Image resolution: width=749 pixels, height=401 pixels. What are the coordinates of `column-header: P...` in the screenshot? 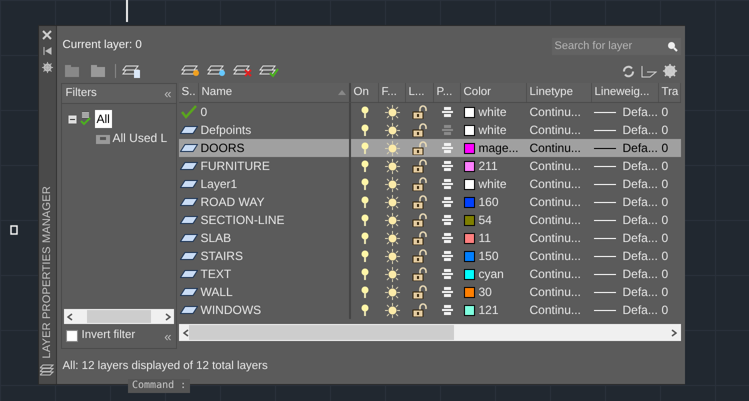 It's located at (447, 92).